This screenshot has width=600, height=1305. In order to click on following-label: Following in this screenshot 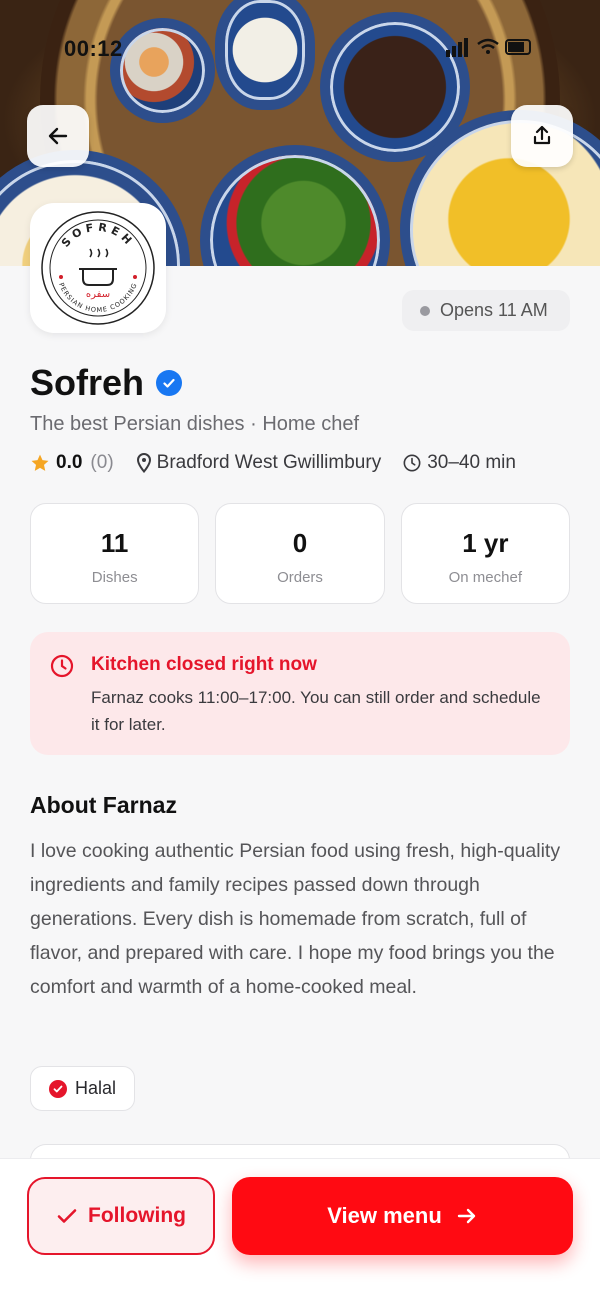, I will do `click(137, 1215)`.